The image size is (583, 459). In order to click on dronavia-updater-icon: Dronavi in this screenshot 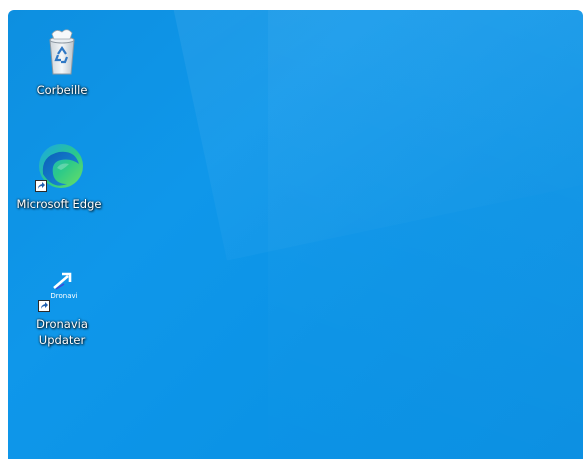, I will do `click(62, 286)`.